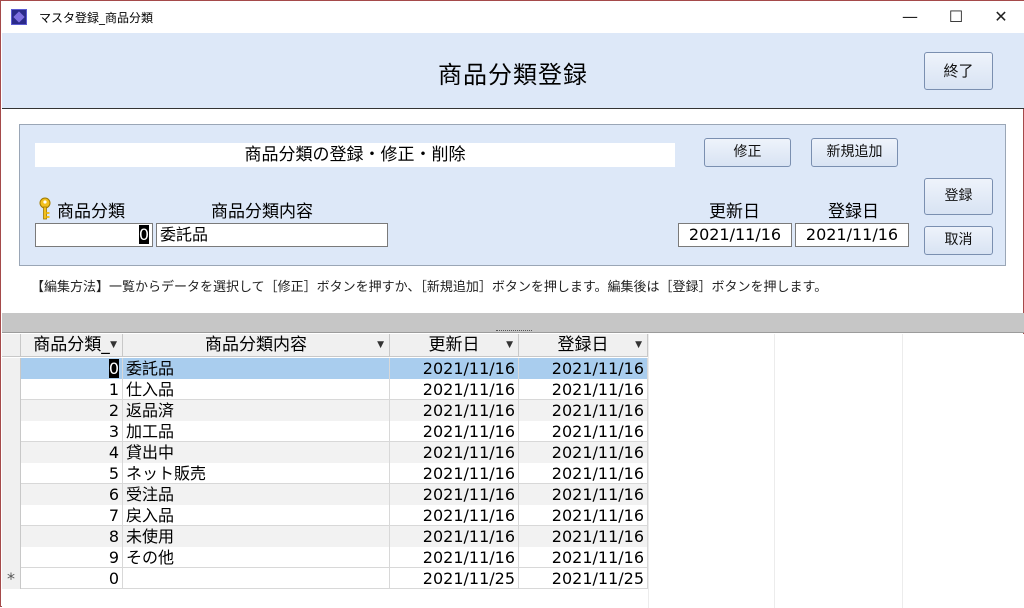 Image resolution: width=1024 pixels, height=608 pixels. I want to click on form-splitter, so click(513, 323).